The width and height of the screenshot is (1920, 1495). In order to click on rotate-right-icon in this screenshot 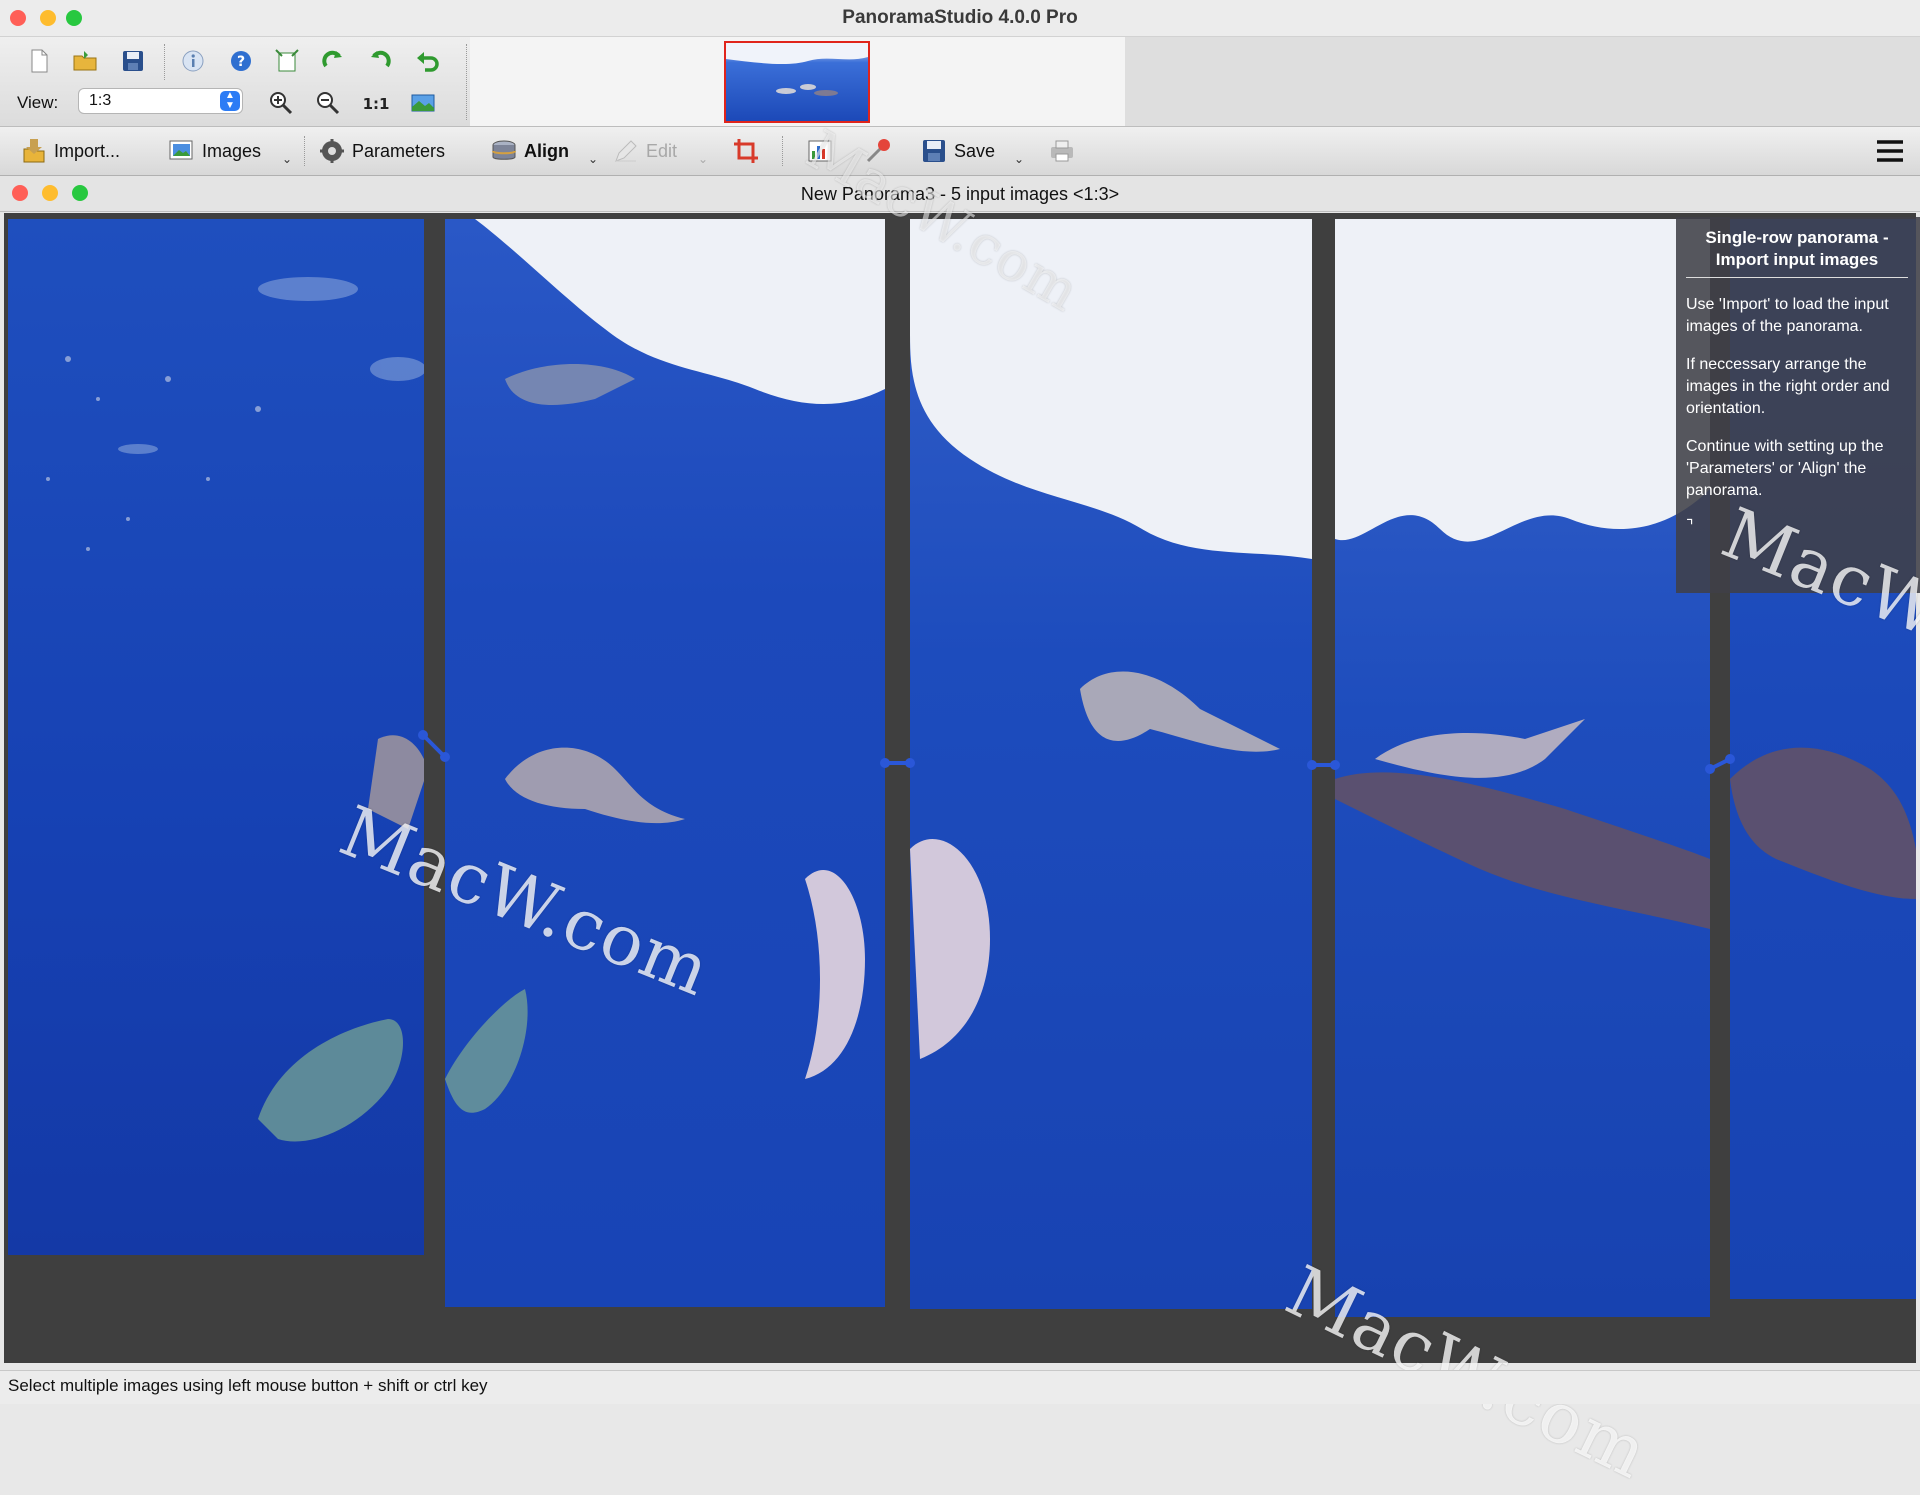, I will do `click(380, 61)`.